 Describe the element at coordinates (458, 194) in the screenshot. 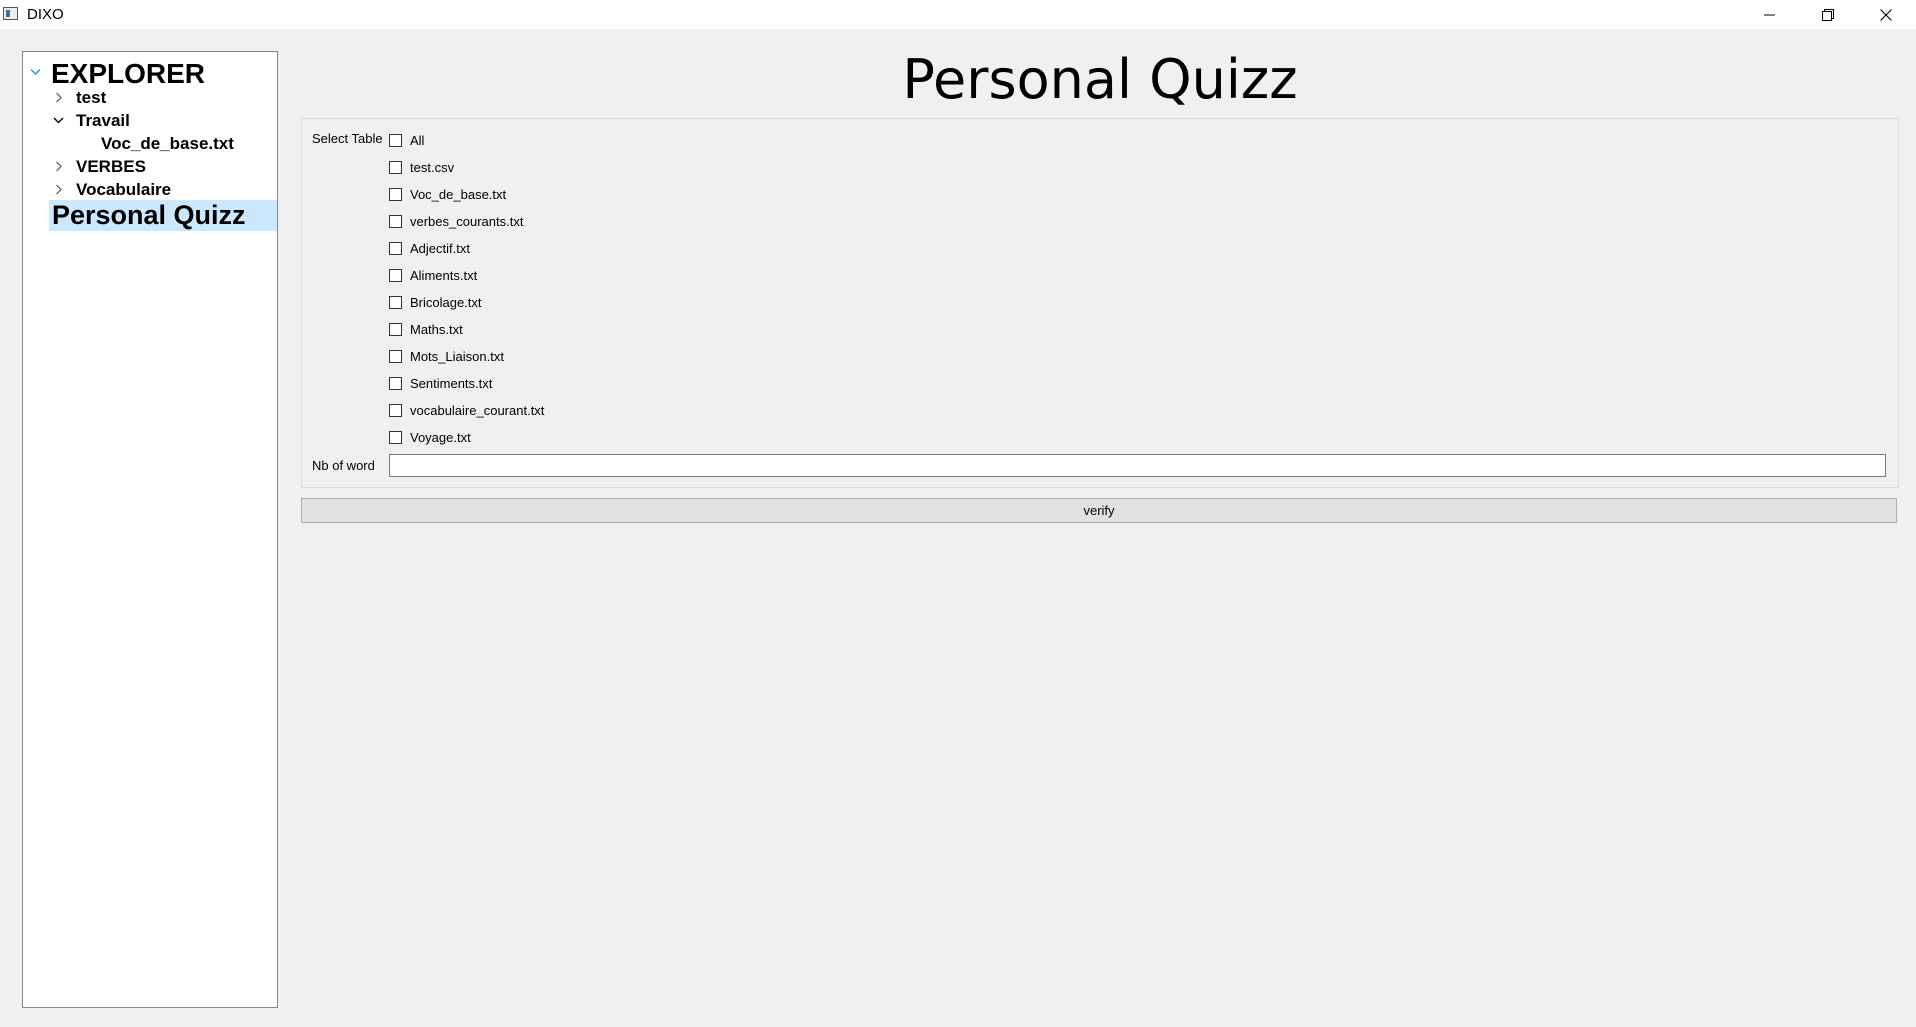

I see `checkbox-label: Voc_de_base.txt` at that location.